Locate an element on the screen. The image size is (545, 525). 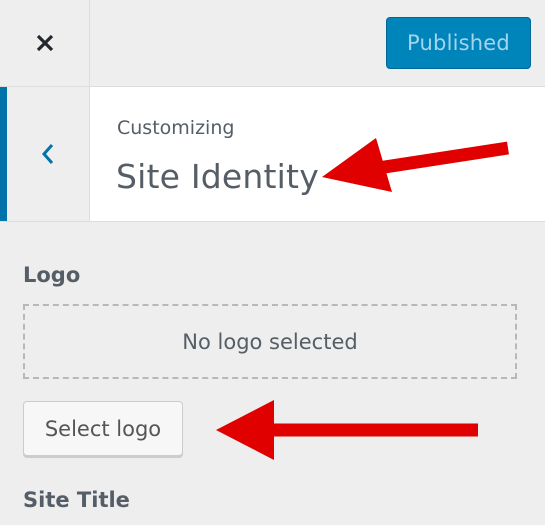
section-title: Site Identity is located at coordinates (217, 176).